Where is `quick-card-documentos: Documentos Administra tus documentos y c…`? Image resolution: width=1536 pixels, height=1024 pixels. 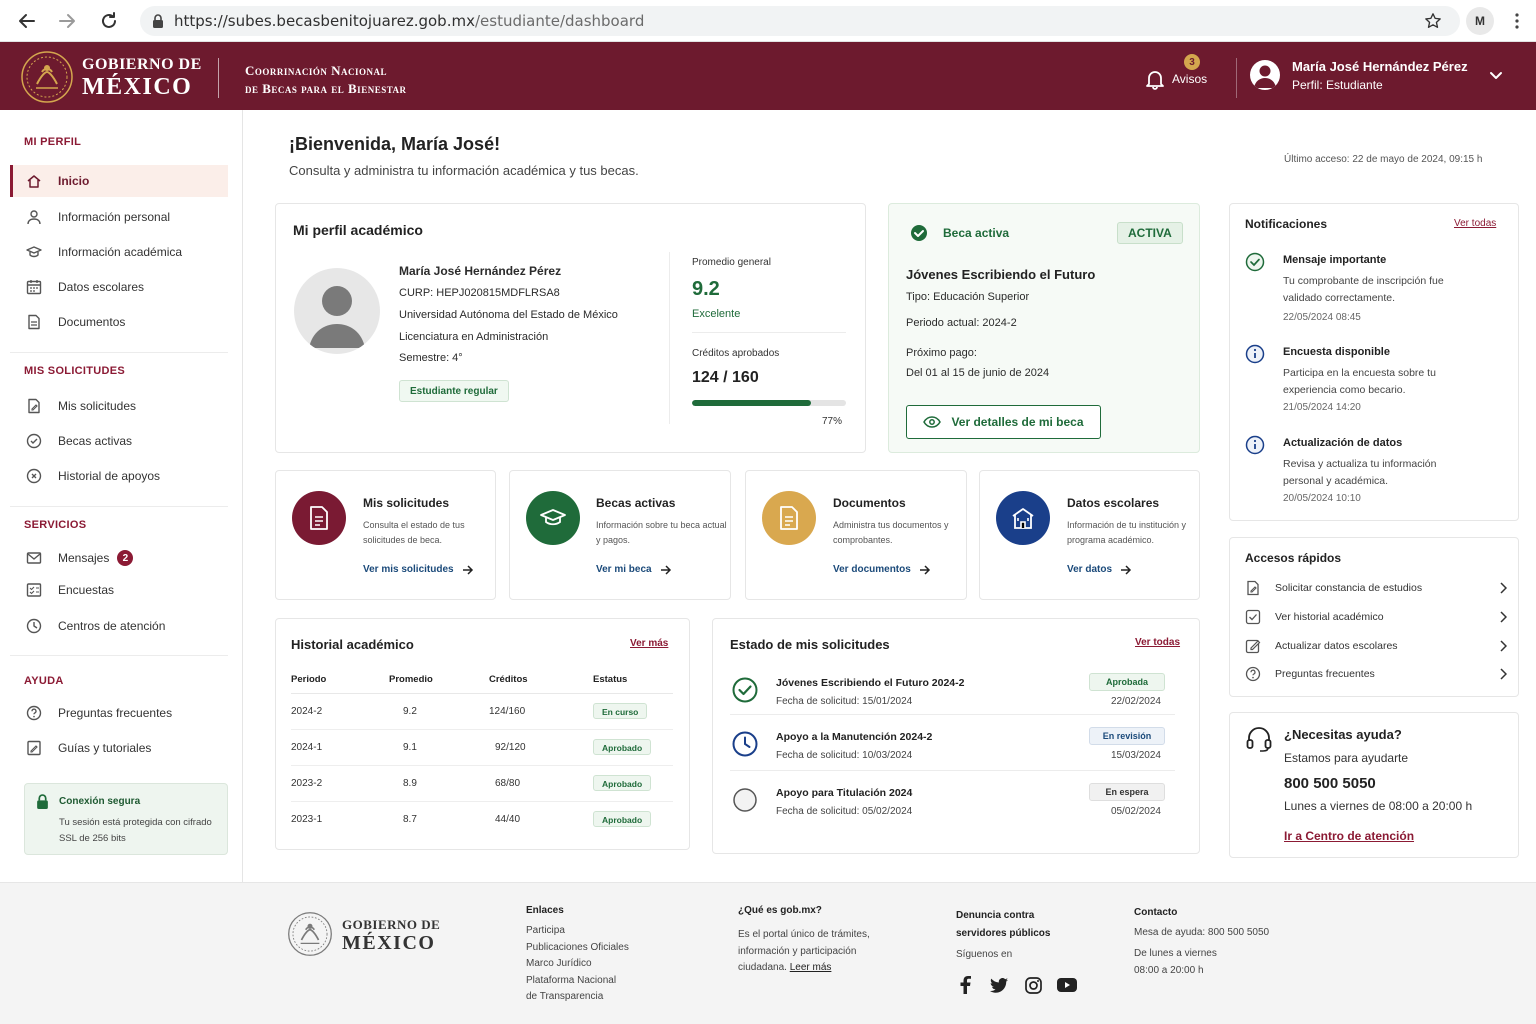 quick-card-documentos: Documentos Administra tus documentos y c… is located at coordinates (856, 535).